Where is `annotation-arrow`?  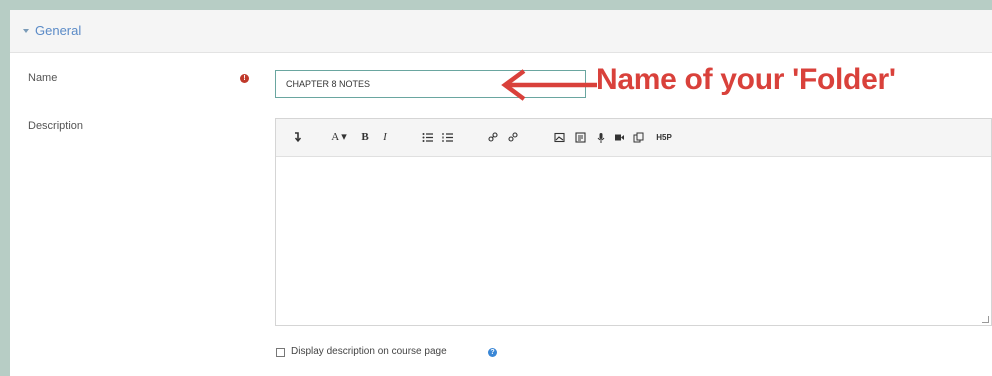
annotation-arrow is located at coordinates (549, 85).